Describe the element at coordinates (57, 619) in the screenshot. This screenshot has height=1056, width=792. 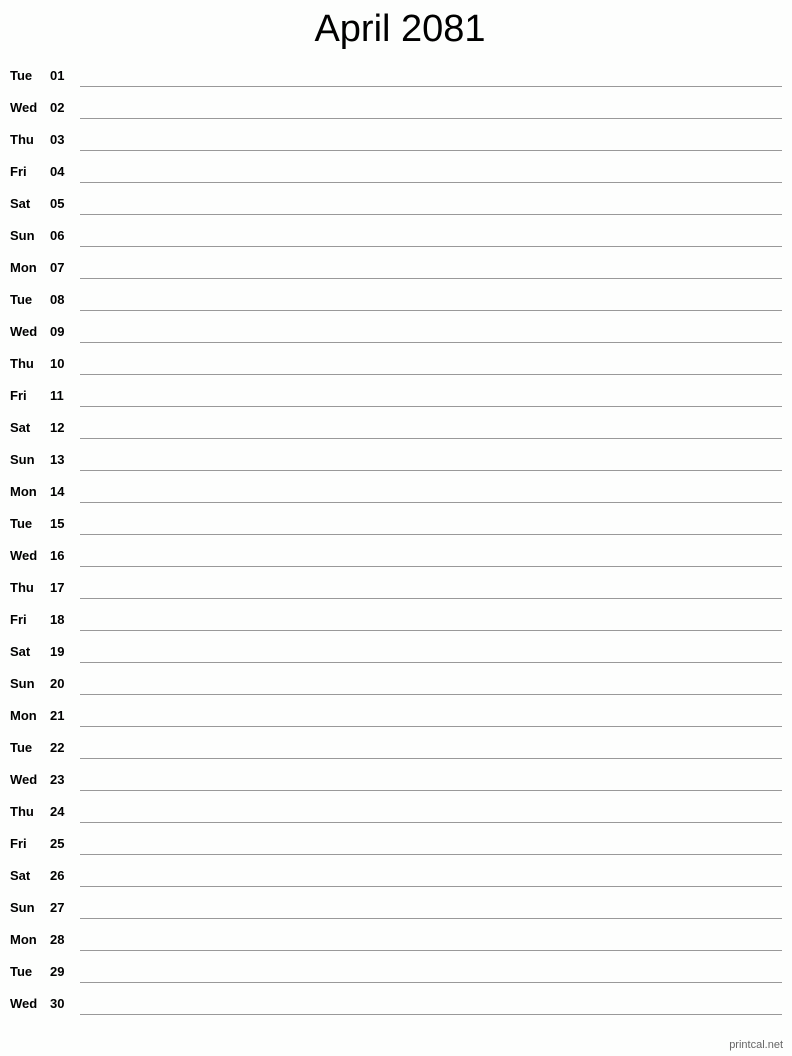
I see `day-number: 18` at that location.